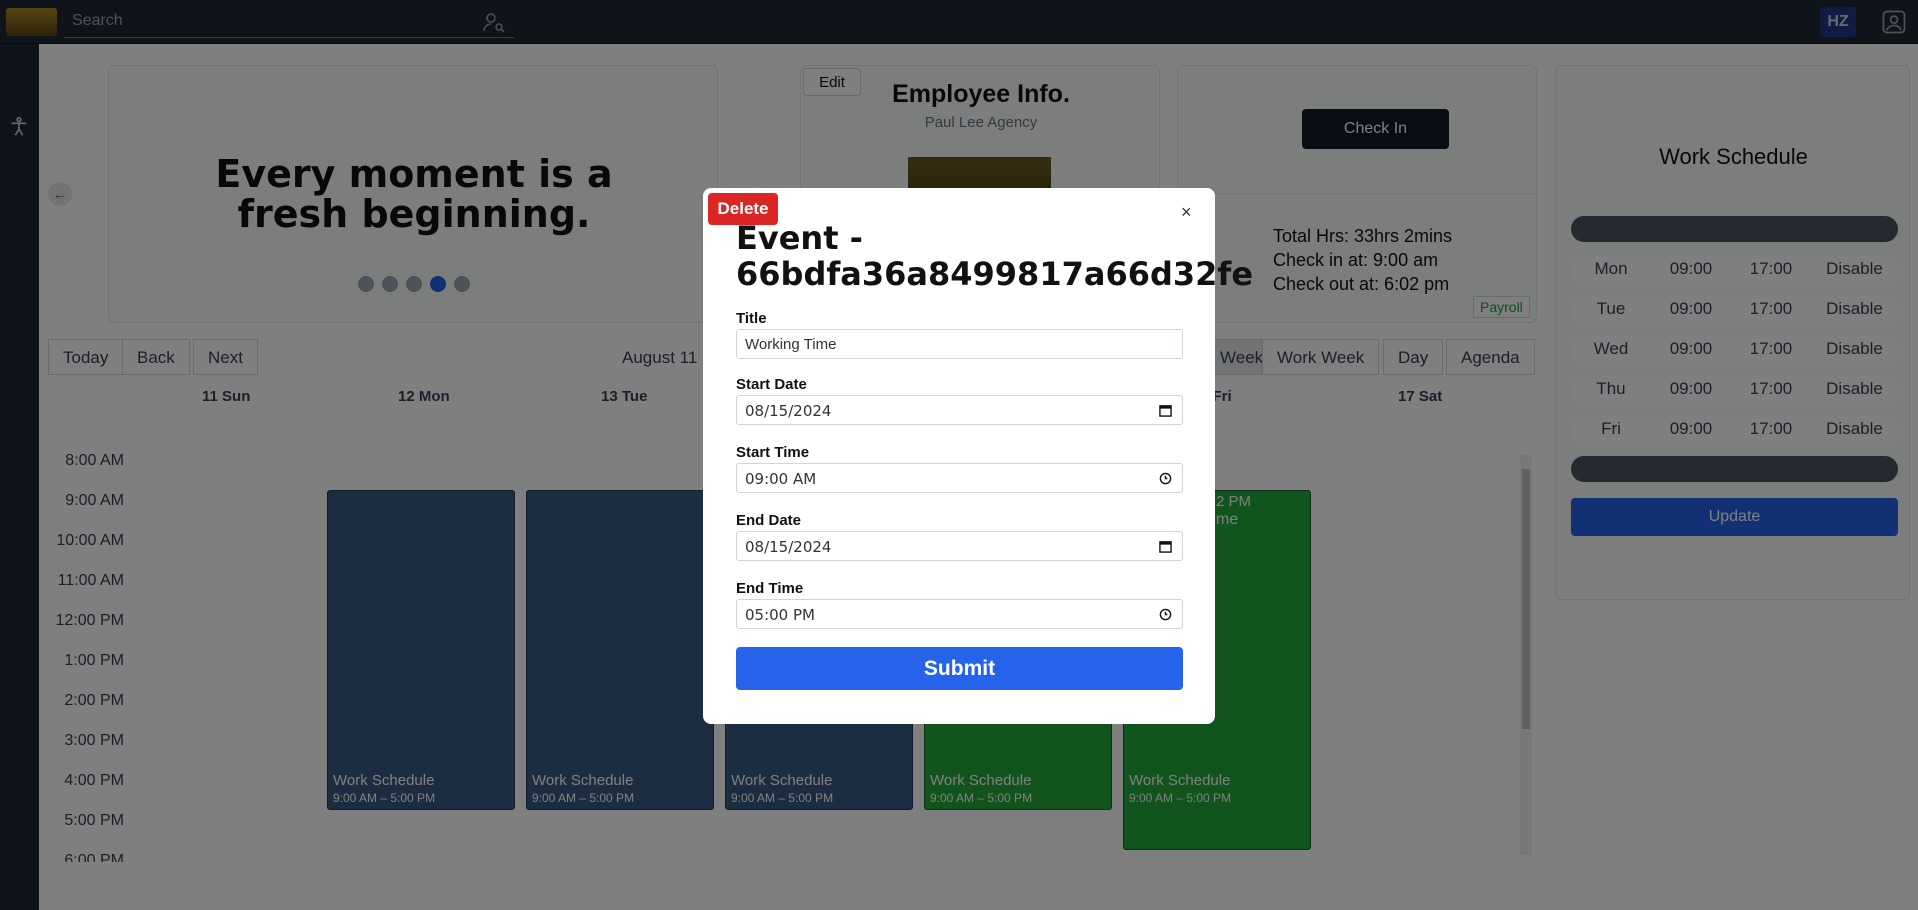 The width and height of the screenshot is (1918, 910). What do you see at coordinates (959, 478) in the screenshot?
I see `start-time-input: 09:00 AM` at bounding box center [959, 478].